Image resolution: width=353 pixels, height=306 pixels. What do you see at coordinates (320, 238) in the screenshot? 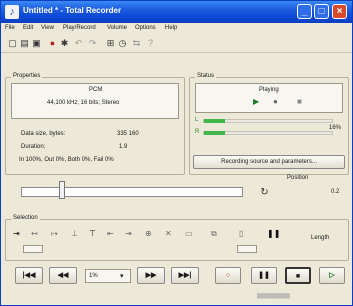
I see `length-label: Length` at bounding box center [320, 238].